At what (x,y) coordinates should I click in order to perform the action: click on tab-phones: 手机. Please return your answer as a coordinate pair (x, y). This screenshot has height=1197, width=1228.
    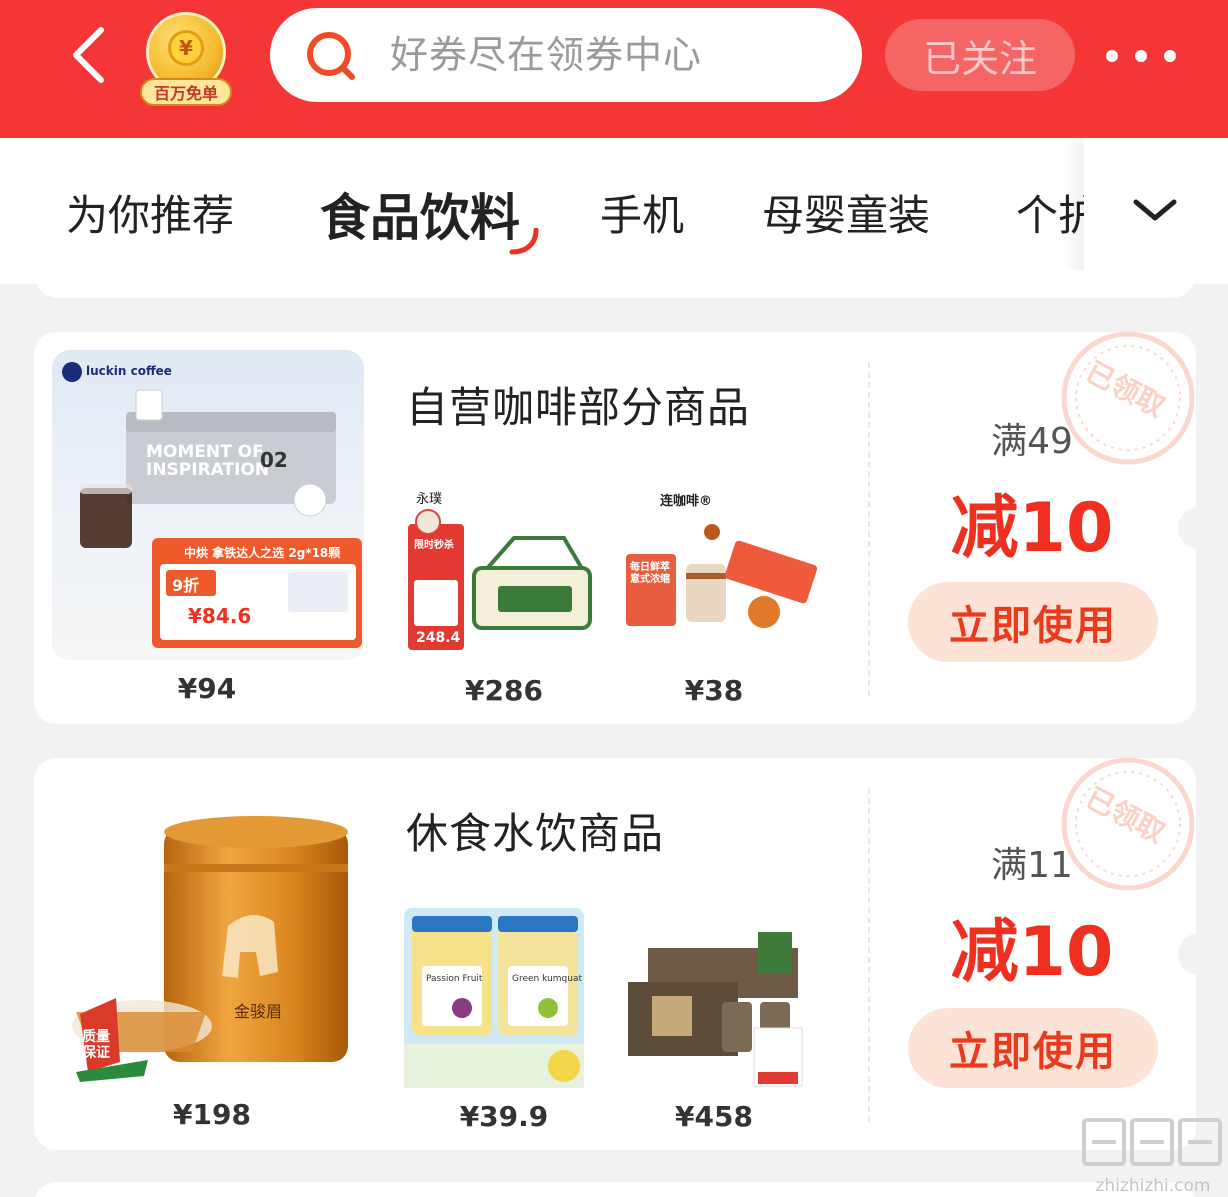
    Looking at the image, I should click on (642, 212).